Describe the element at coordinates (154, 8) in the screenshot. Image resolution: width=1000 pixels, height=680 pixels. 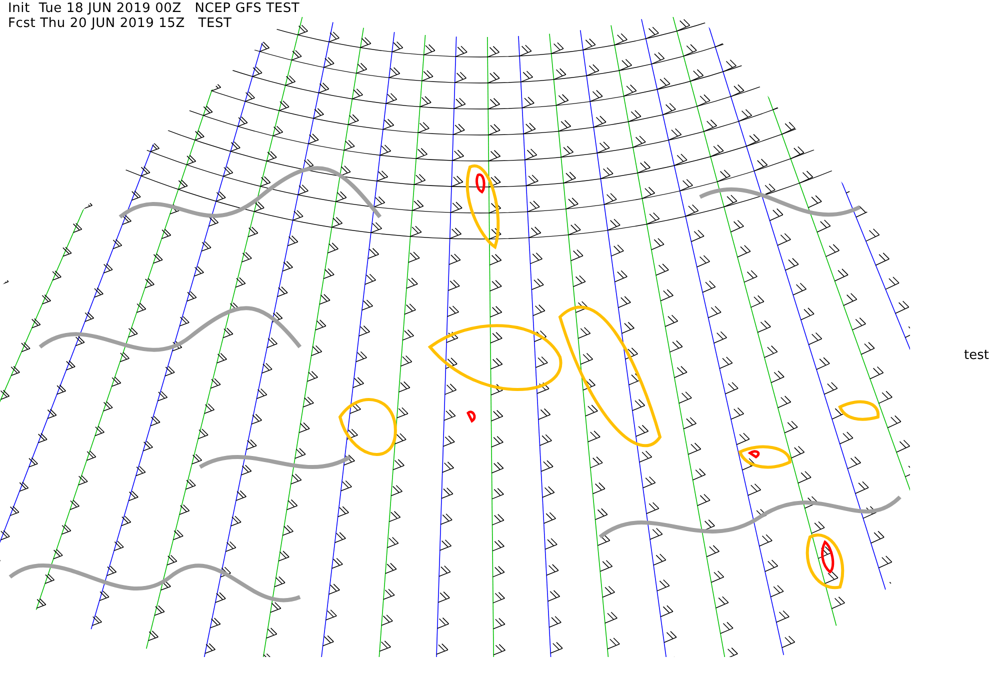
I see `plot-header-text: Init Tue 18 JUN 2019 00Z NCEP GFS TEST` at that location.